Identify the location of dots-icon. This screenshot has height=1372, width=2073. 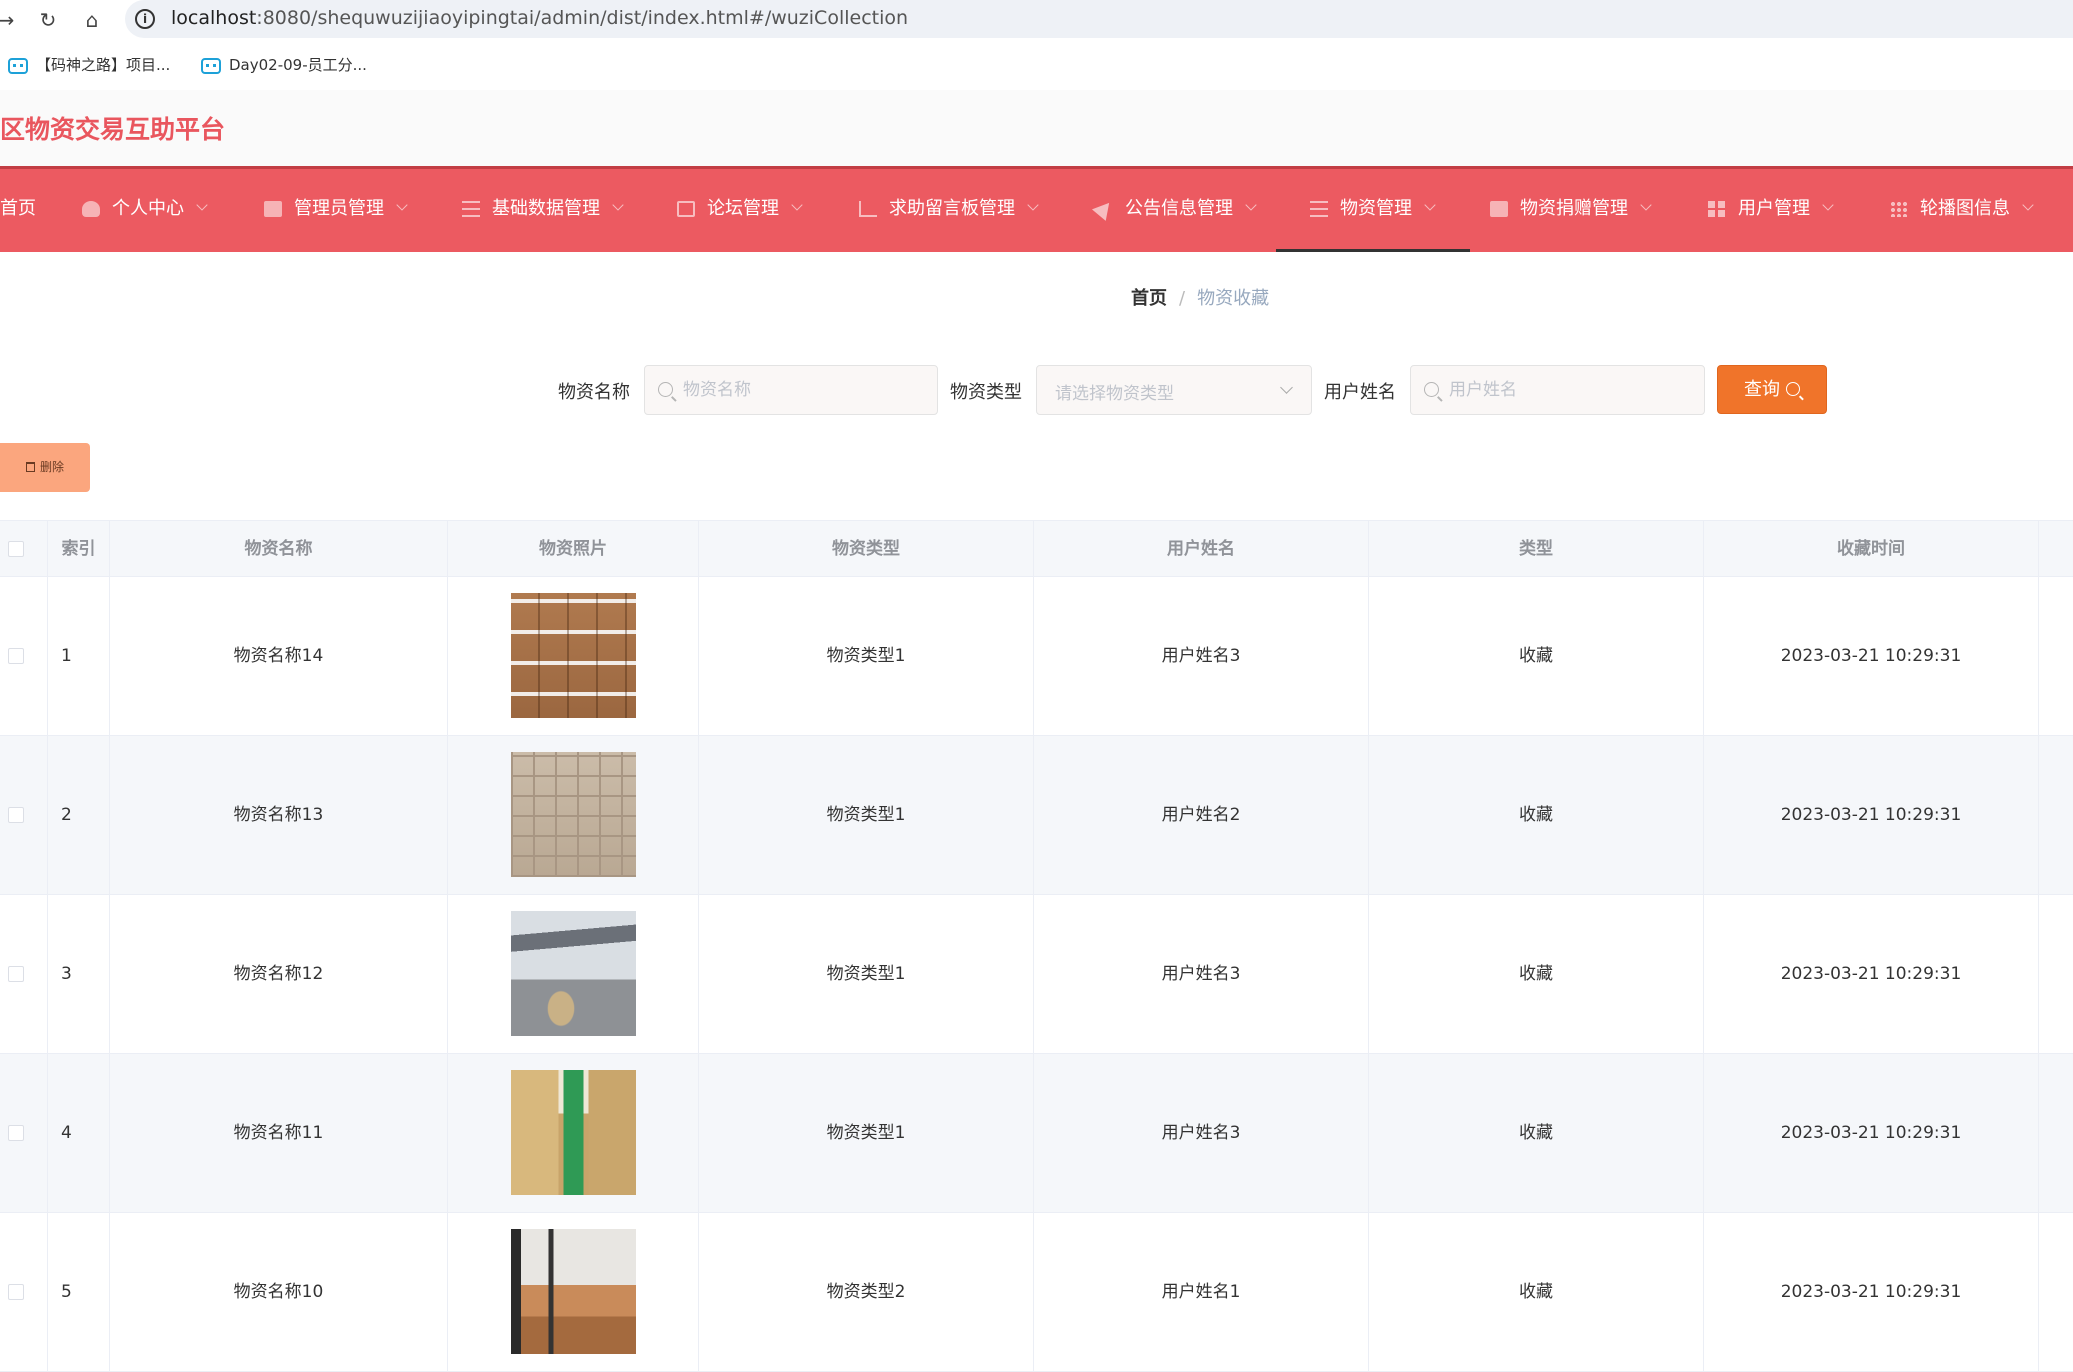
(1899, 209).